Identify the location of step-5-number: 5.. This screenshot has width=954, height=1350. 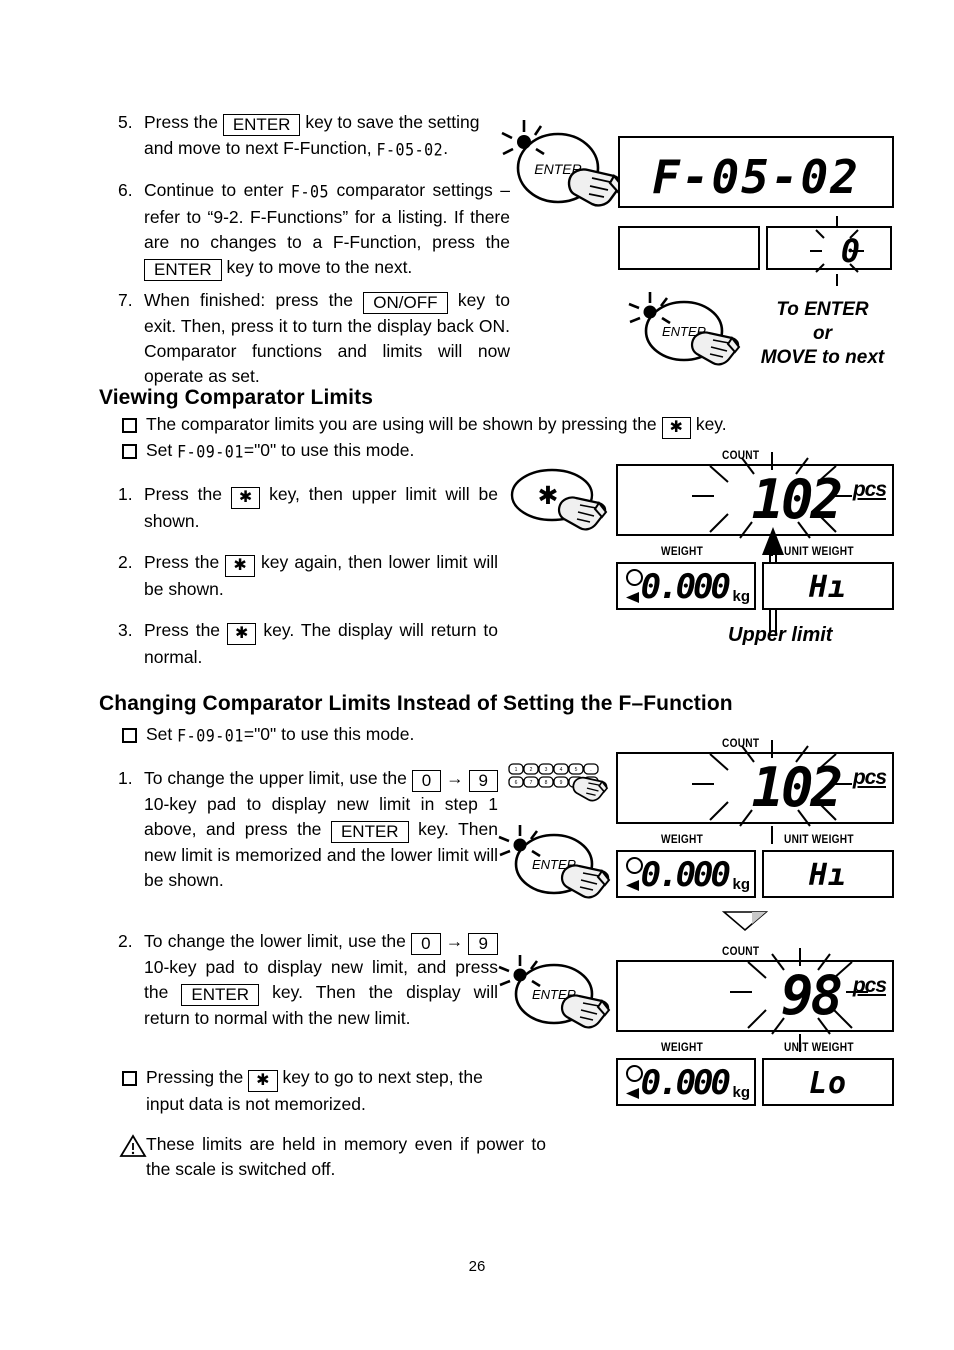
(125, 122).